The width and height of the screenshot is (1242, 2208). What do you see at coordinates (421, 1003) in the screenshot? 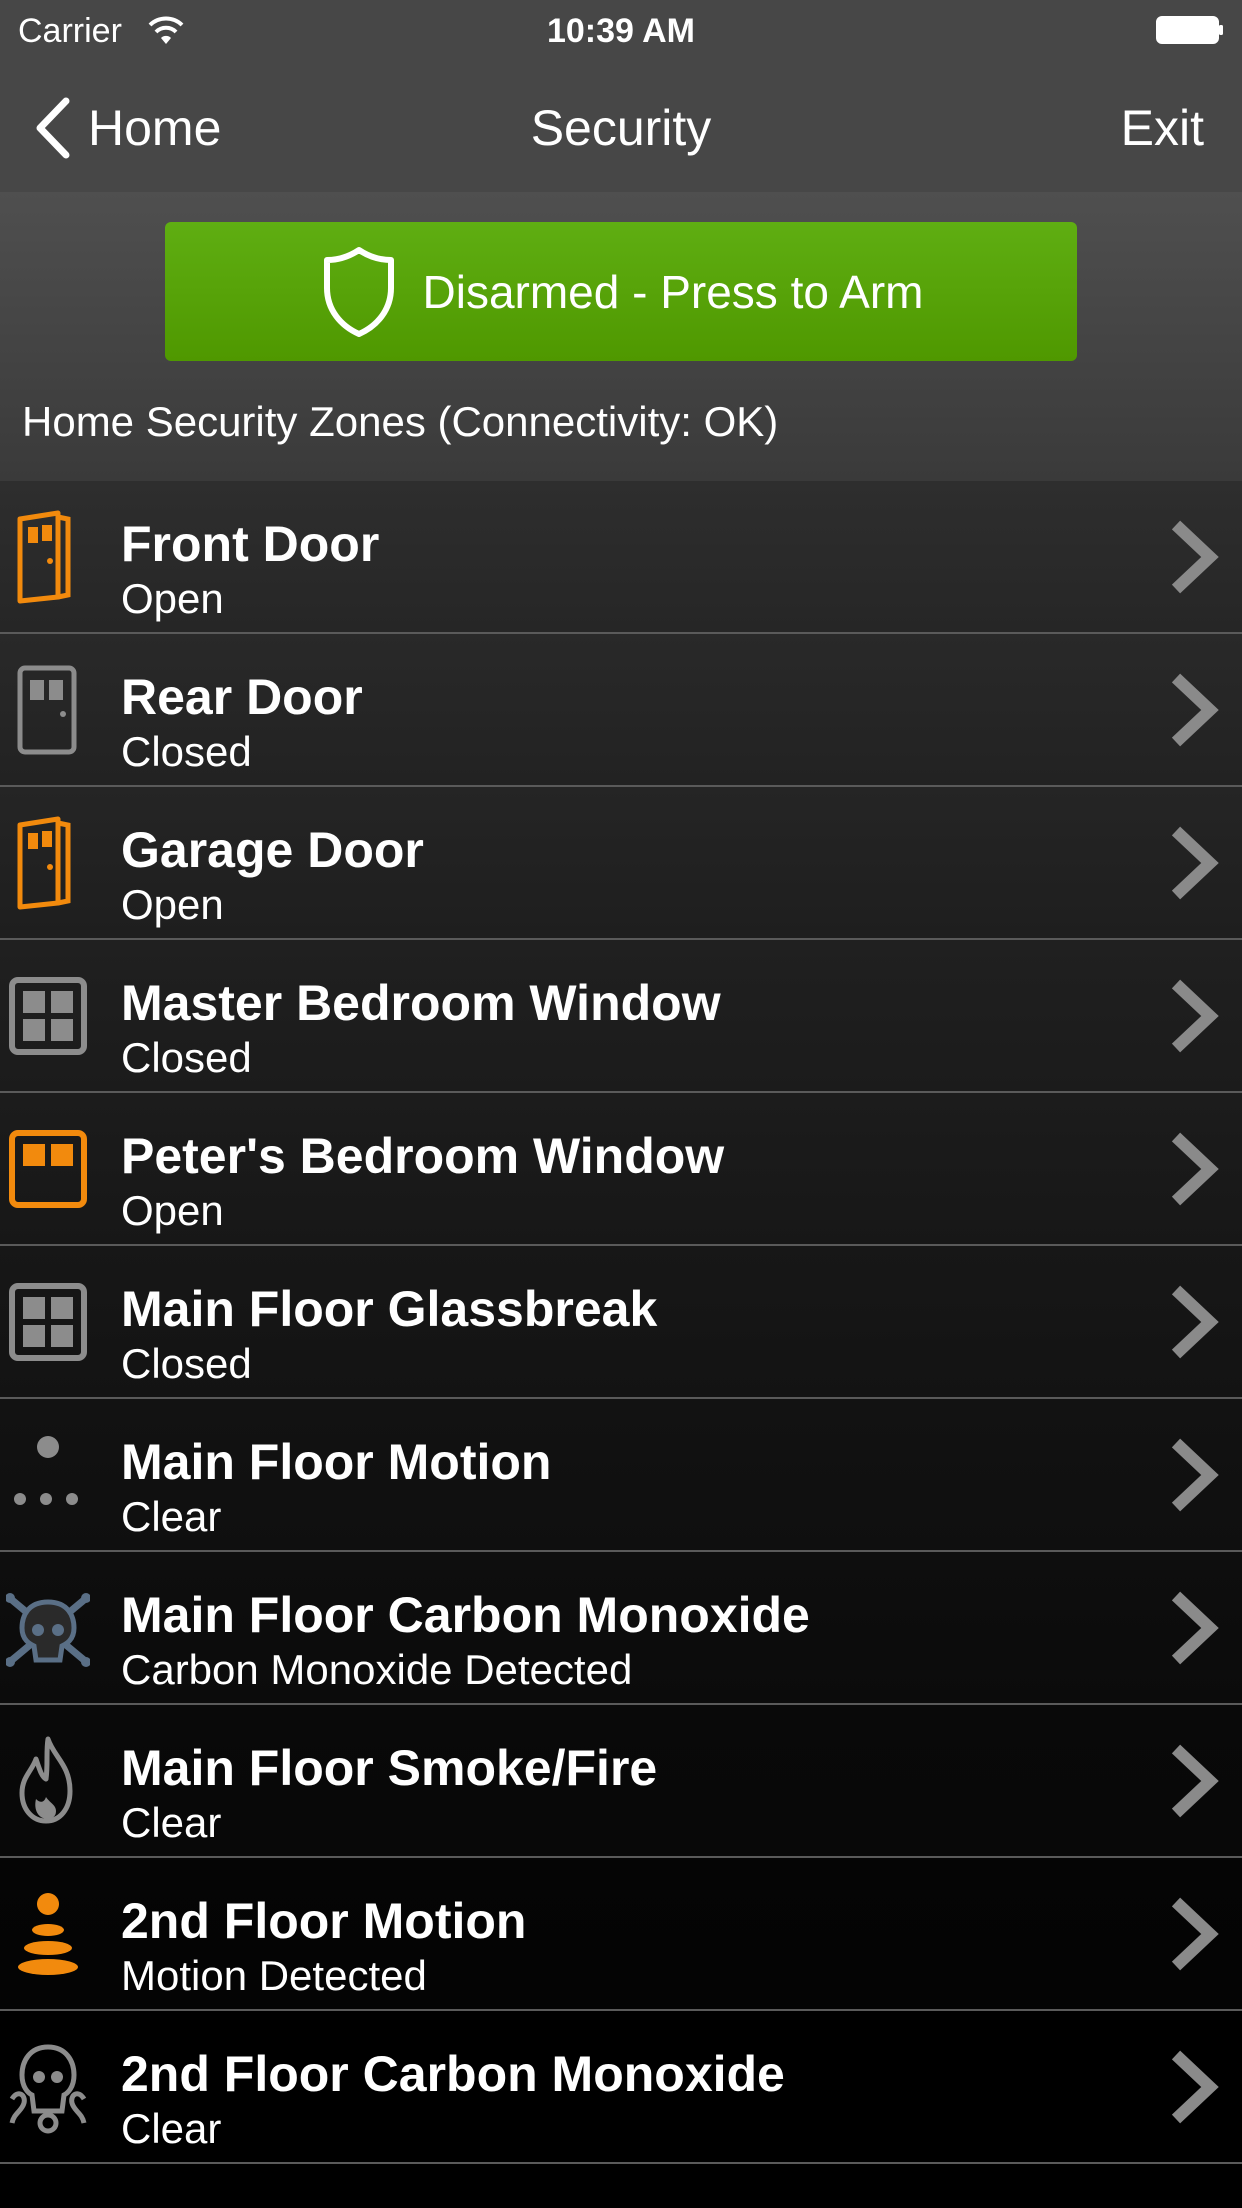
I see `zone-name: Master Bedroom Window` at bounding box center [421, 1003].